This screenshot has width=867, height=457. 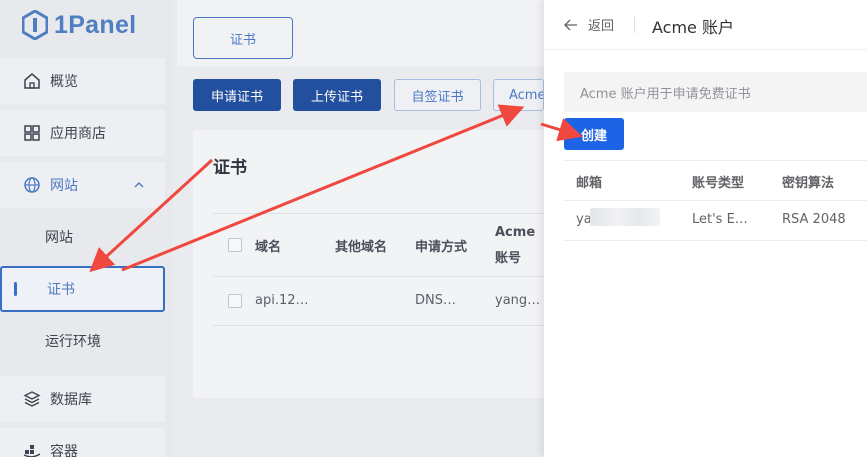 What do you see at coordinates (441, 247) in the screenshot?
I see `column-header-apply-method: 申请方式` at bounding box center [441, 247].